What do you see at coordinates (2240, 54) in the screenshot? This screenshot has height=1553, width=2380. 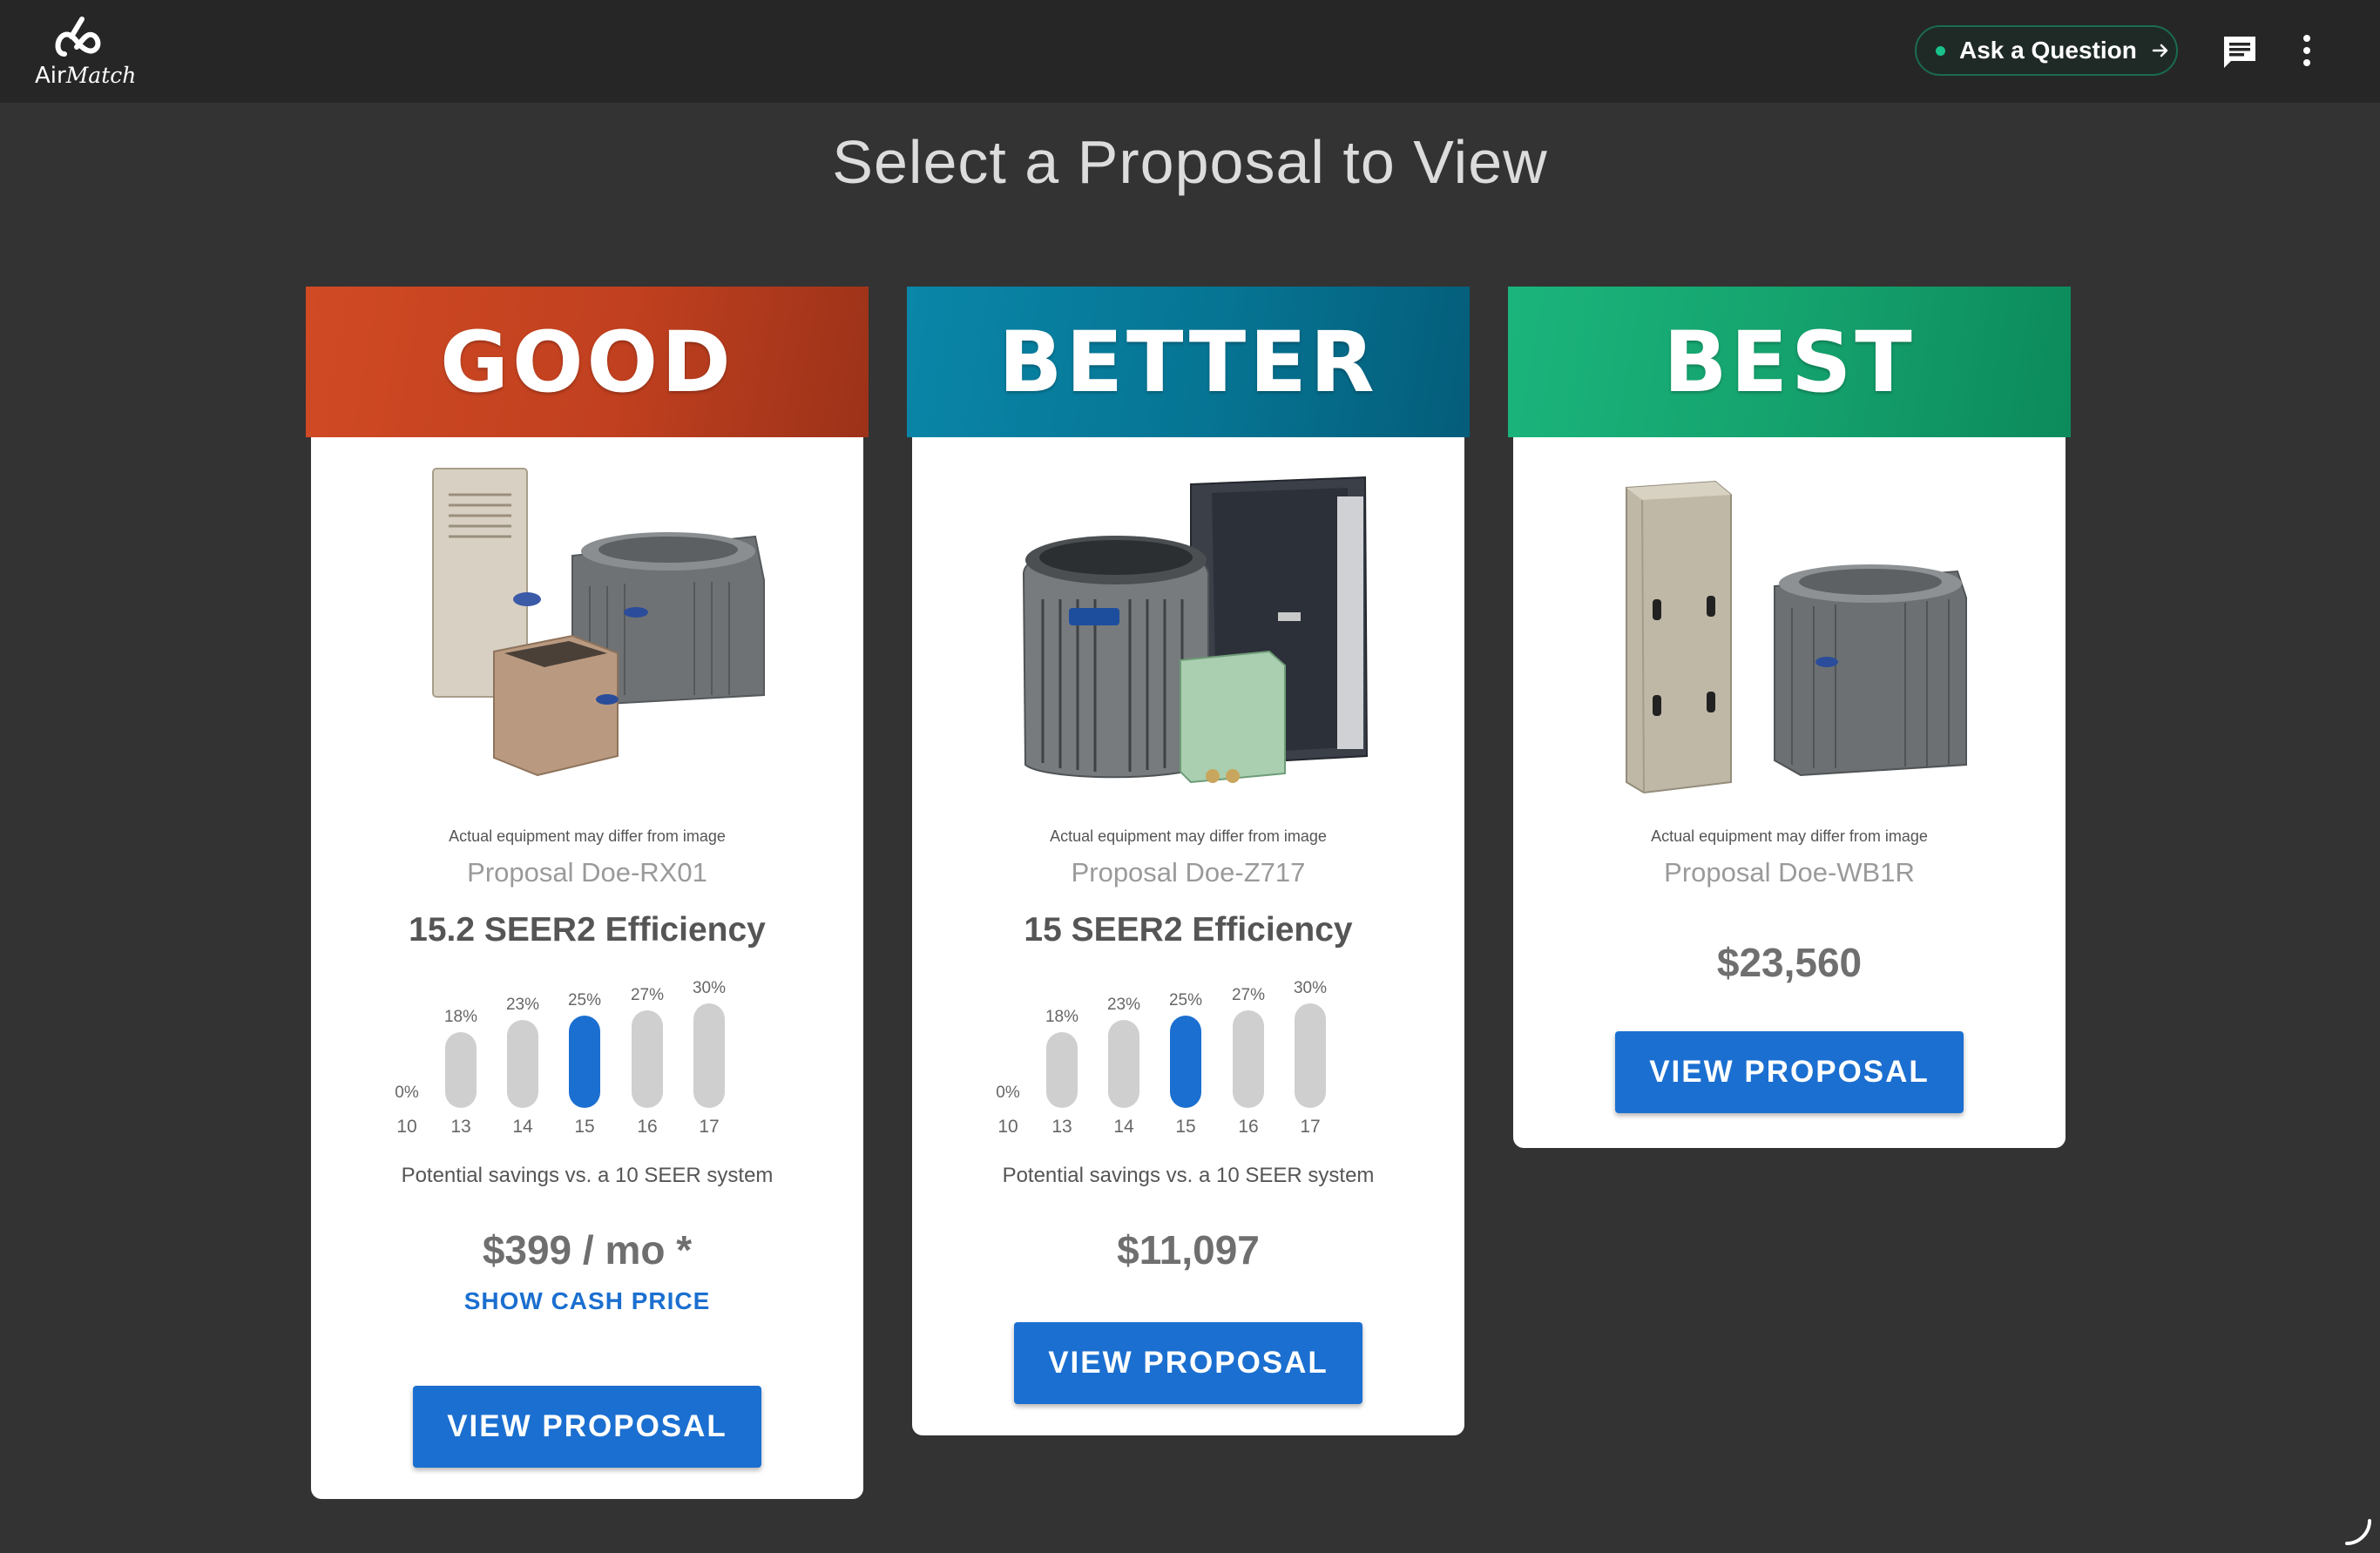 I see `chat-bubble-icon` at bounding box center [2240, 54].